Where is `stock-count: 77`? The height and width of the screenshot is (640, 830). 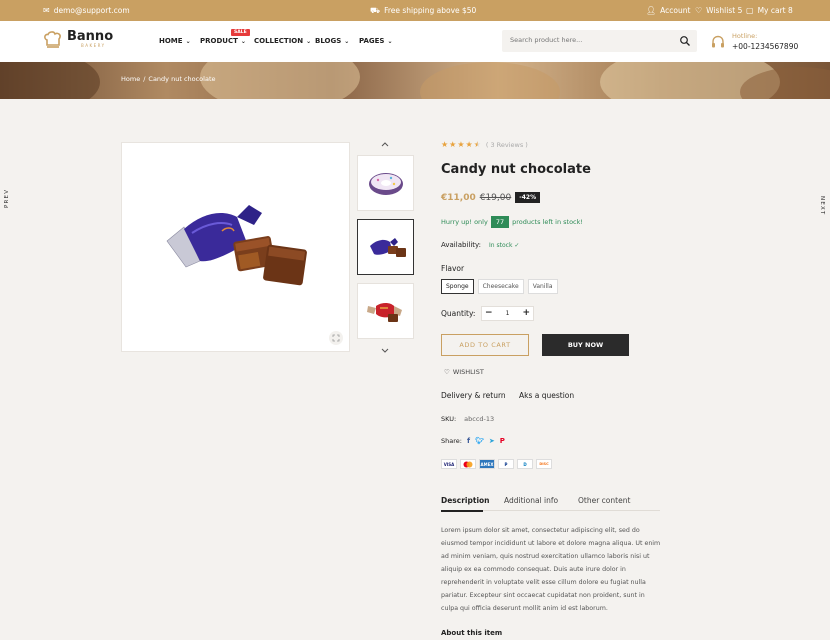 stock-count: 77 is located at coordinates (500, 222).